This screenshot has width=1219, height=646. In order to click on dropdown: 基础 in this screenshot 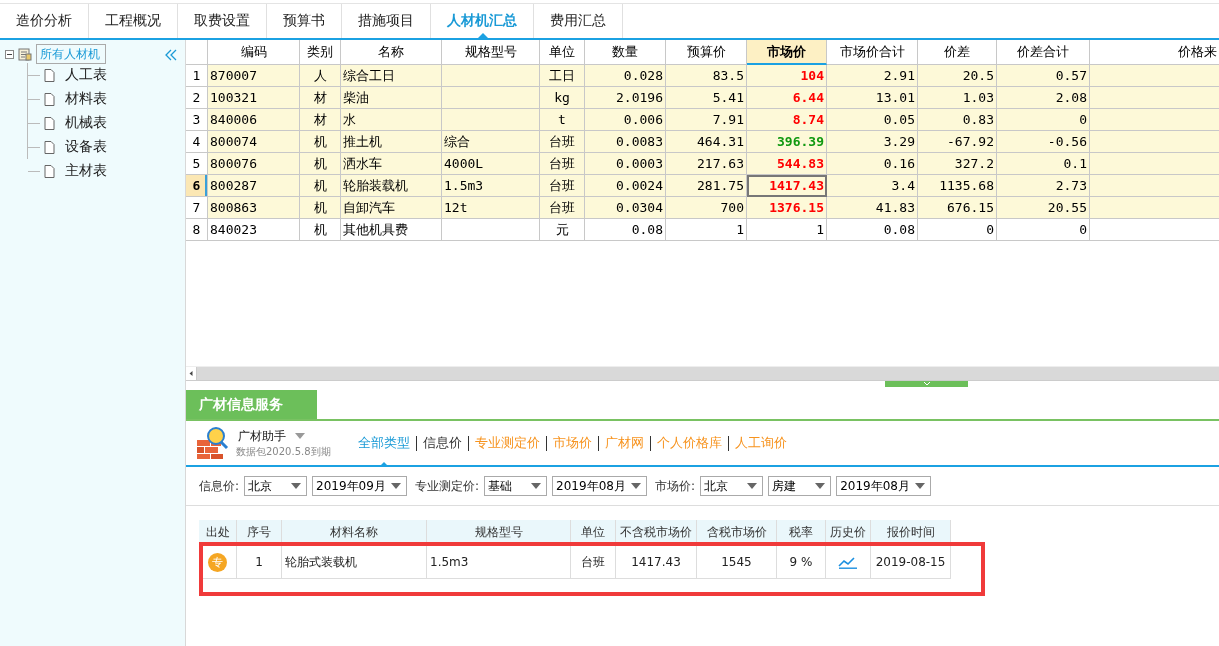, I will do `click(516, 486)`.